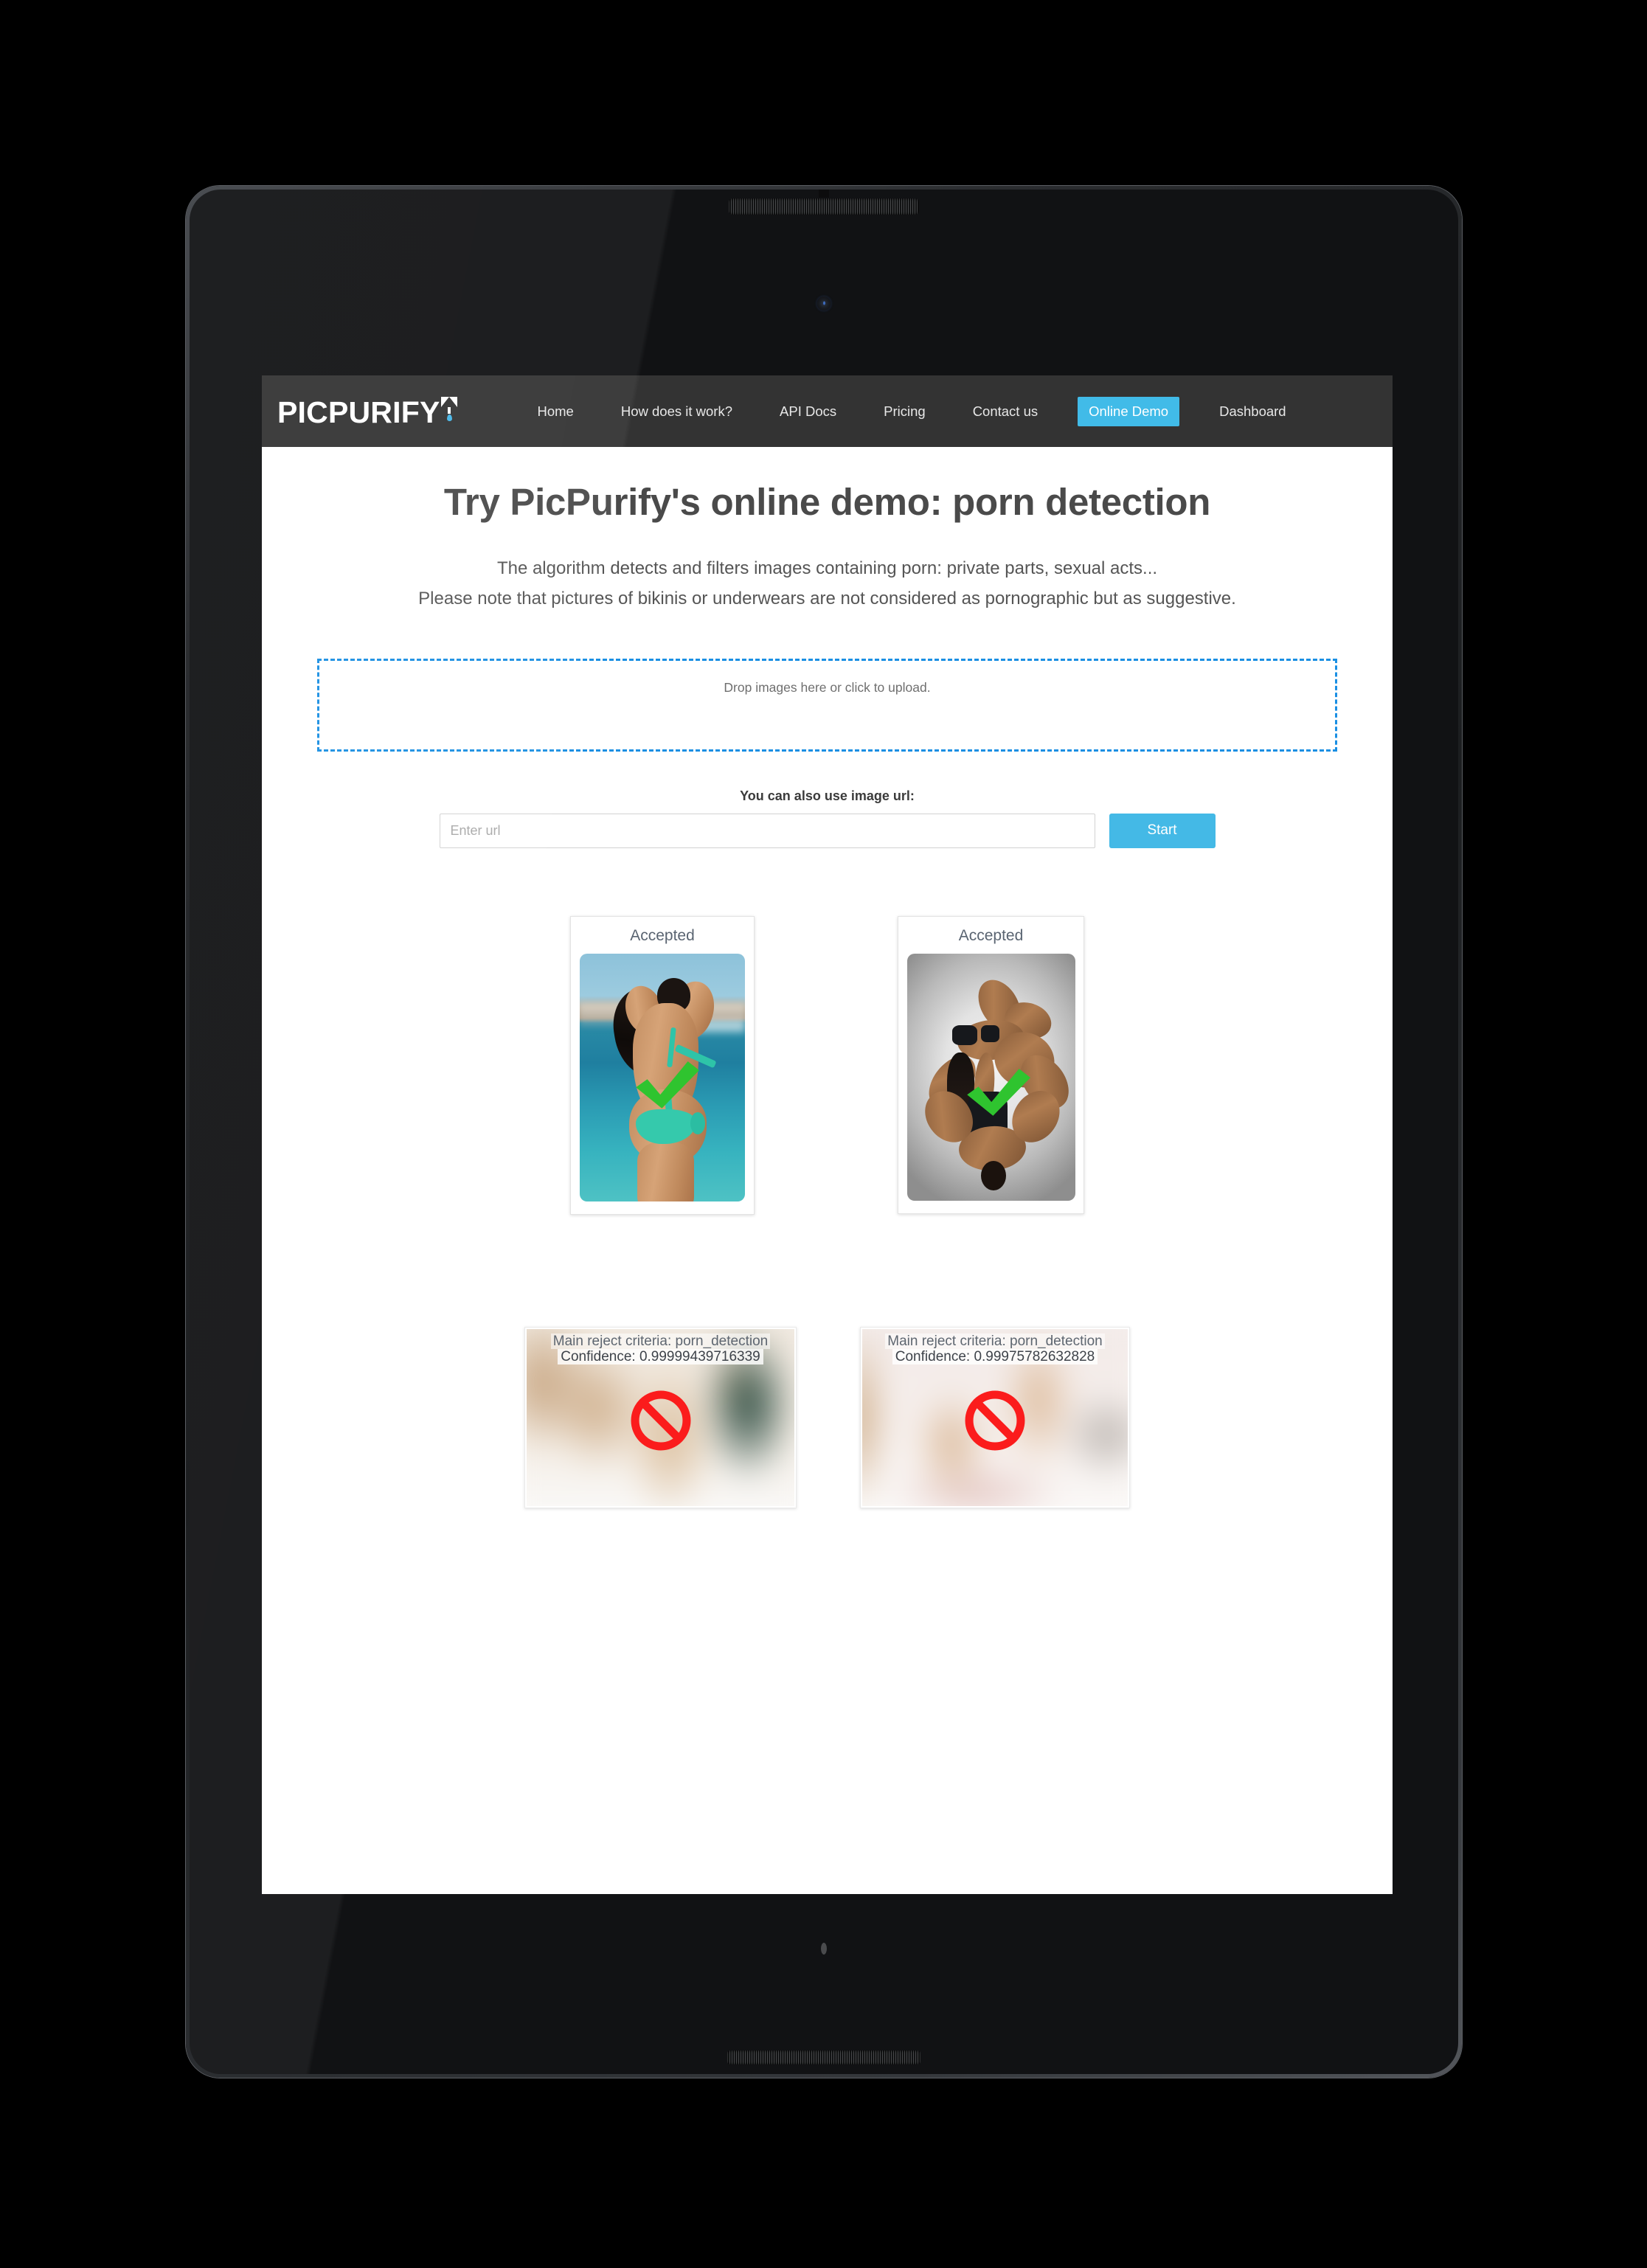  What do you see at coordinates (827, 705) in the screenshot?
I see `image-dropzone: Drop images here or click to upload.` at bounding box center [827, 705].